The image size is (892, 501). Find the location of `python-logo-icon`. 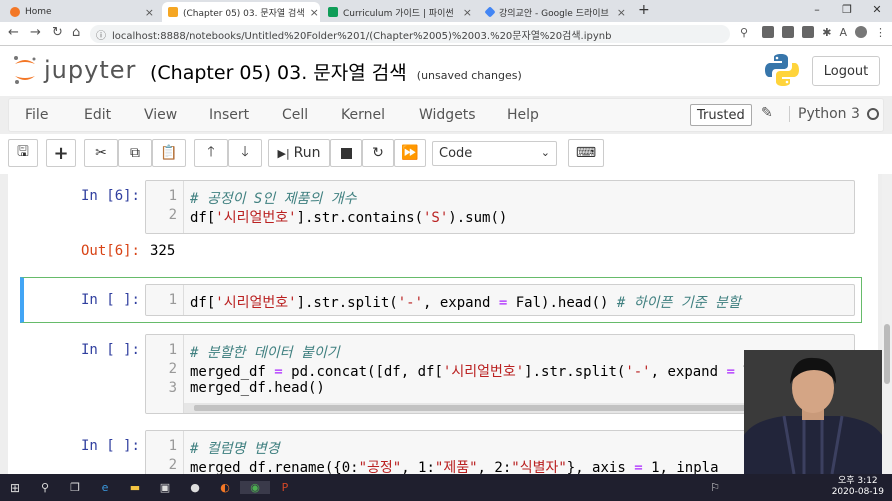

python-logo-icon is located at coordinates (782, 70).